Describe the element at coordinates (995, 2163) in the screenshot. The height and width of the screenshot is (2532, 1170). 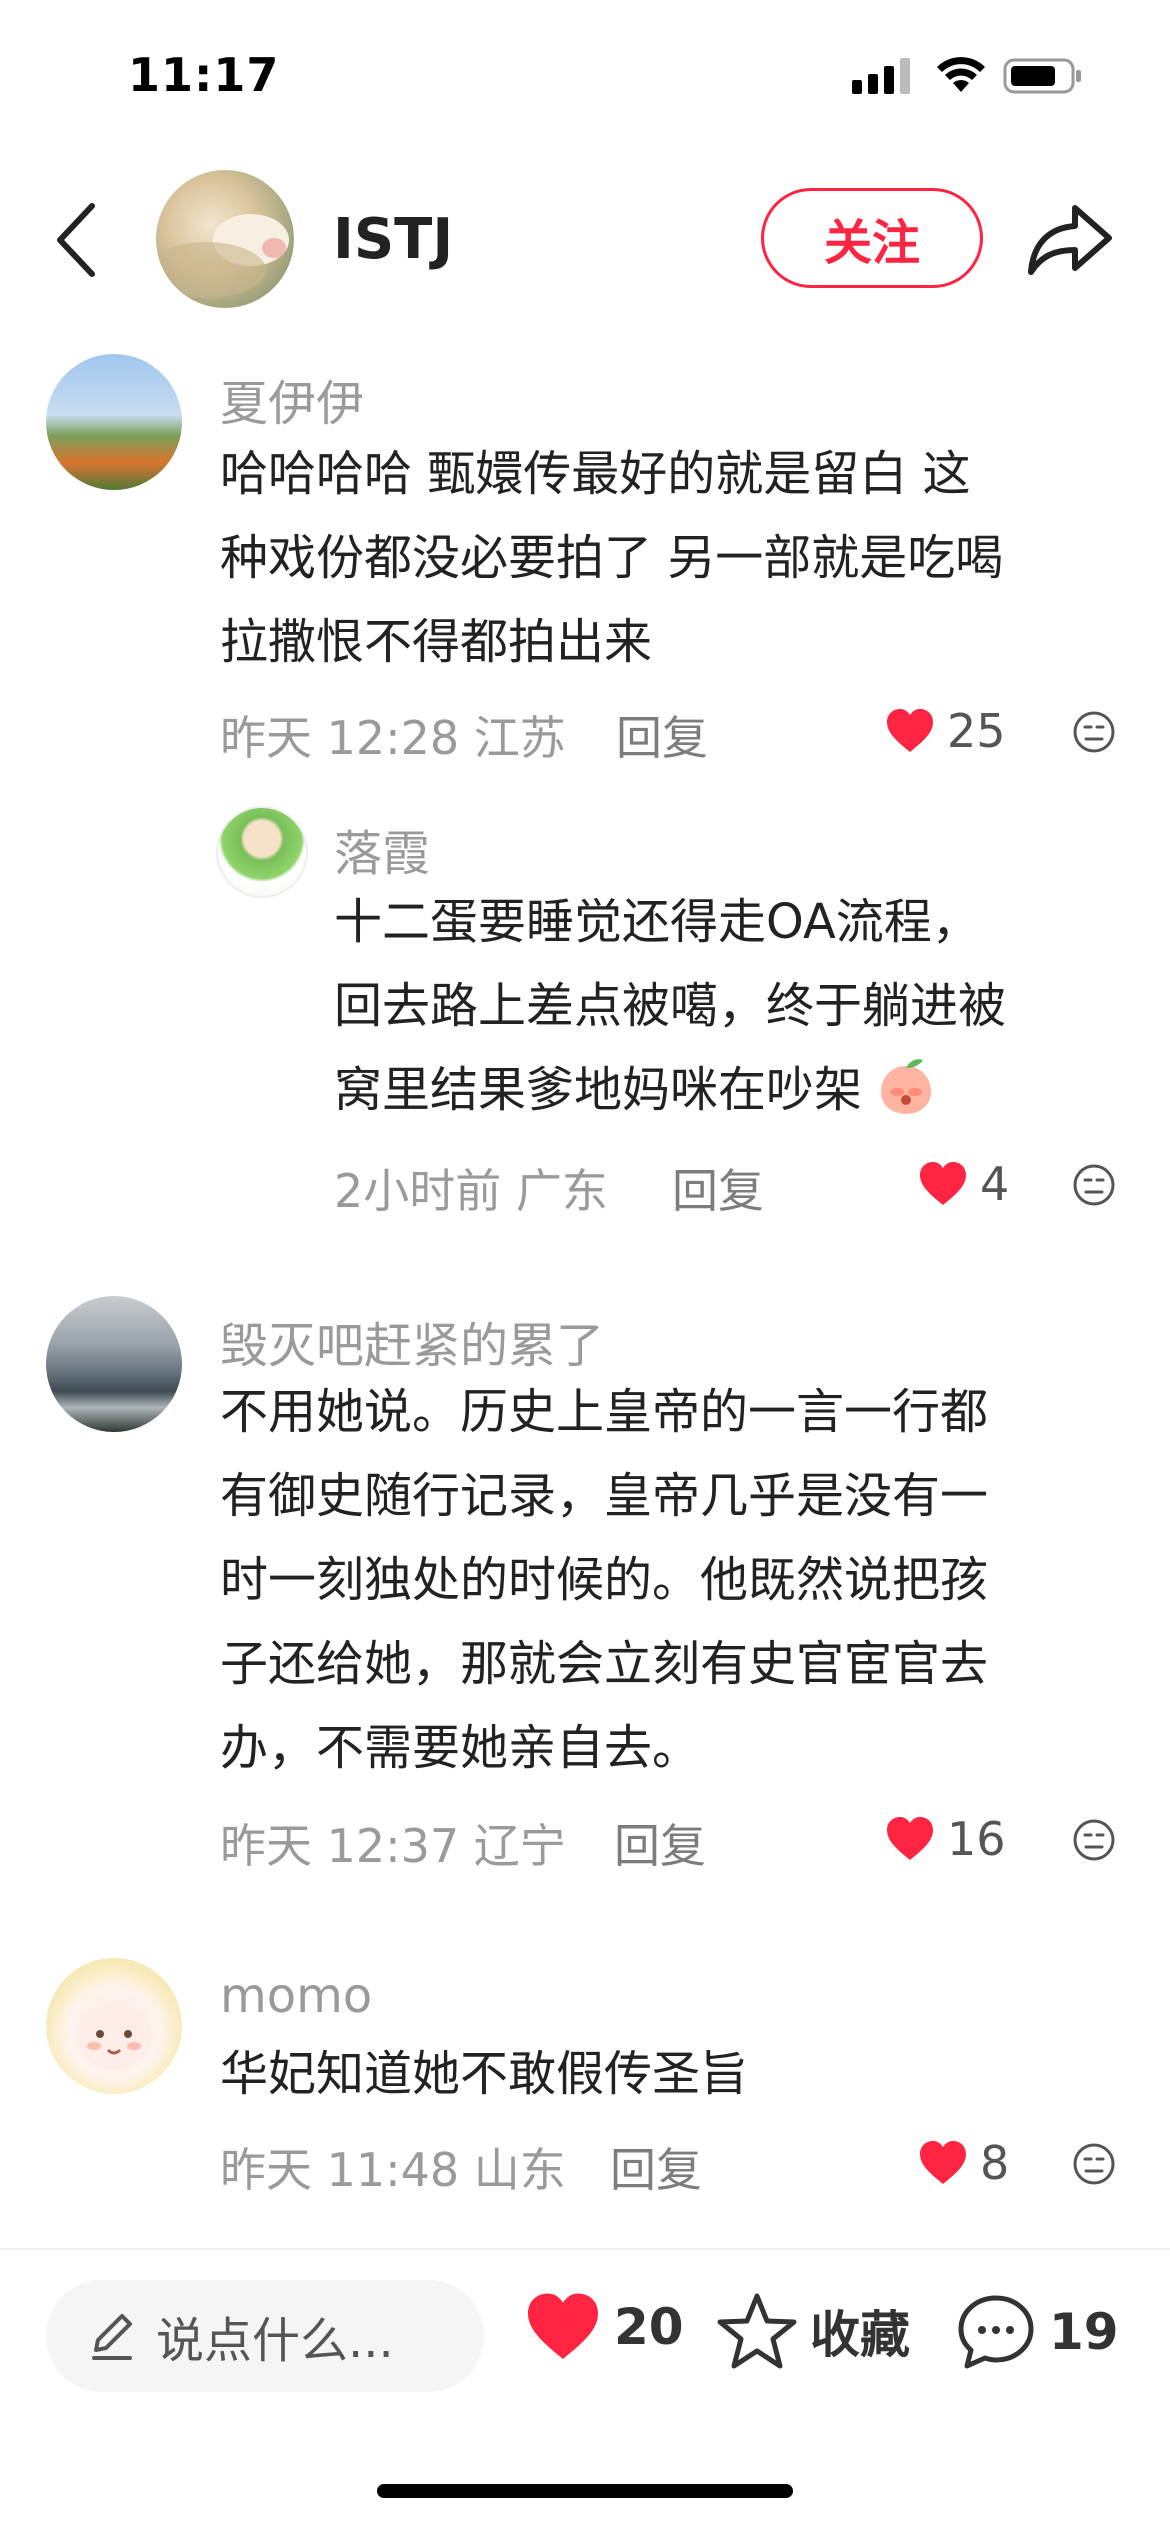
I see `like-count: 8` at that location.